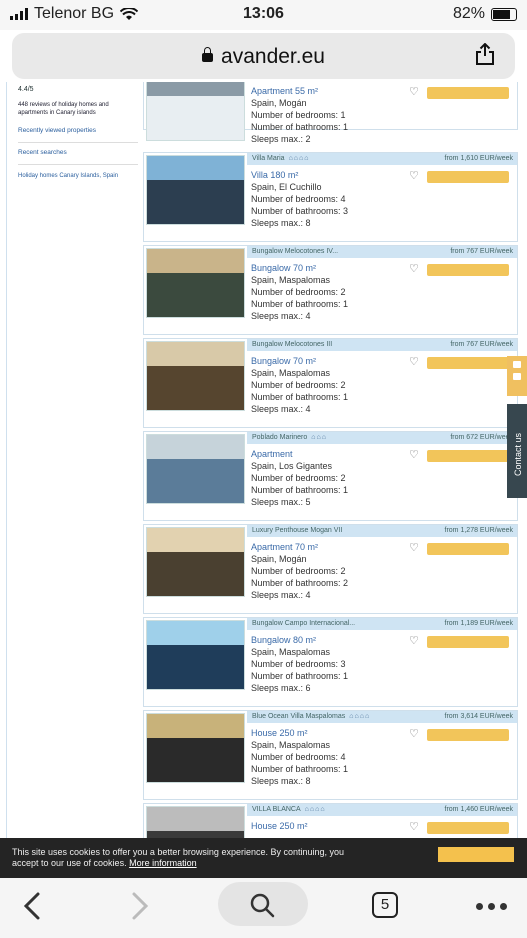 The height and width of the screenshot is (938, 527). Describe the element at coordinates (281, 781) in the screenshot. I see `listing-sleeps: Sleeps max.: 8` at that location.